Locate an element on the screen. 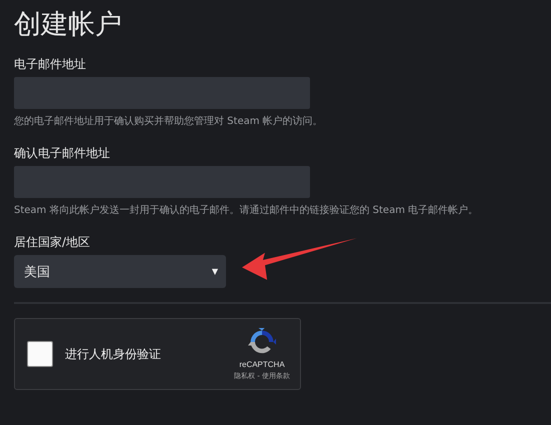  captcha-label: 进行人机身份验证 is located at coordinates (113, 354).